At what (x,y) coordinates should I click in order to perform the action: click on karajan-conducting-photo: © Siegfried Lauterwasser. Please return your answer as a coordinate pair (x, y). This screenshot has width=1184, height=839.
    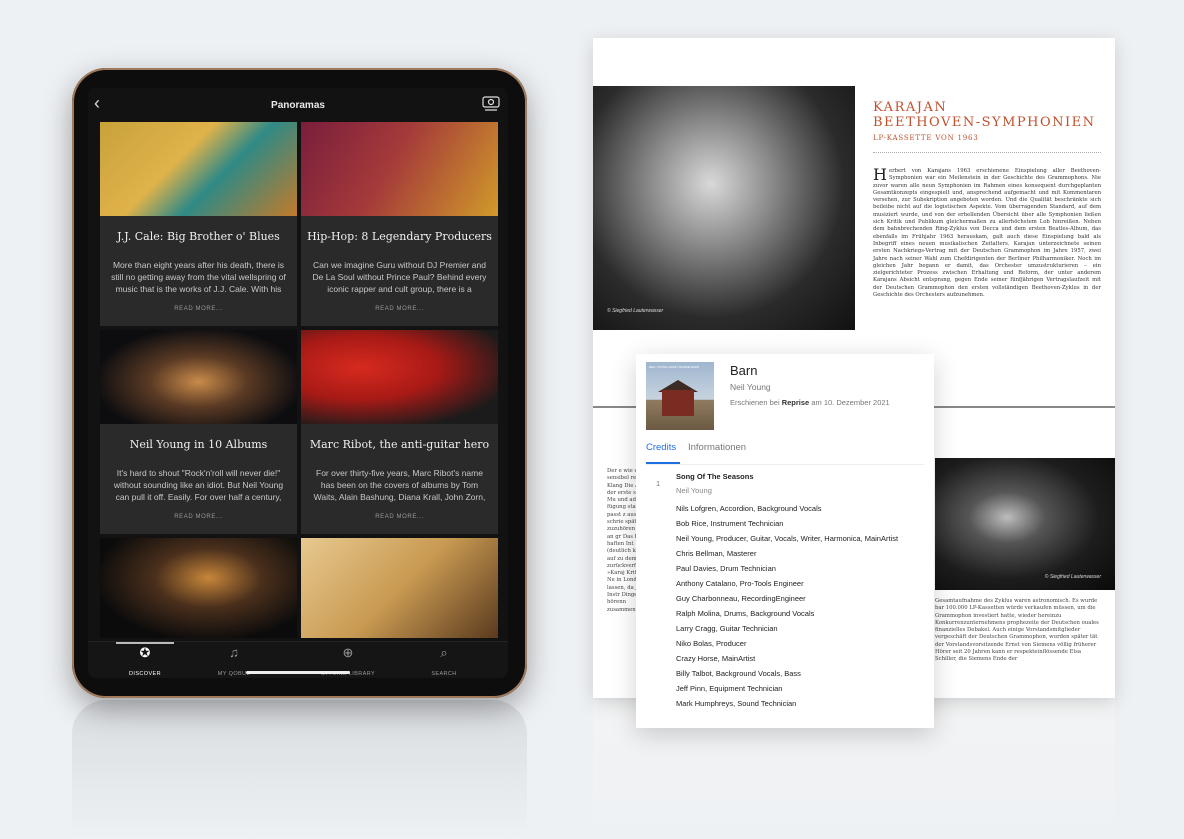
    Looking at the image, I should click on (1025, 524).